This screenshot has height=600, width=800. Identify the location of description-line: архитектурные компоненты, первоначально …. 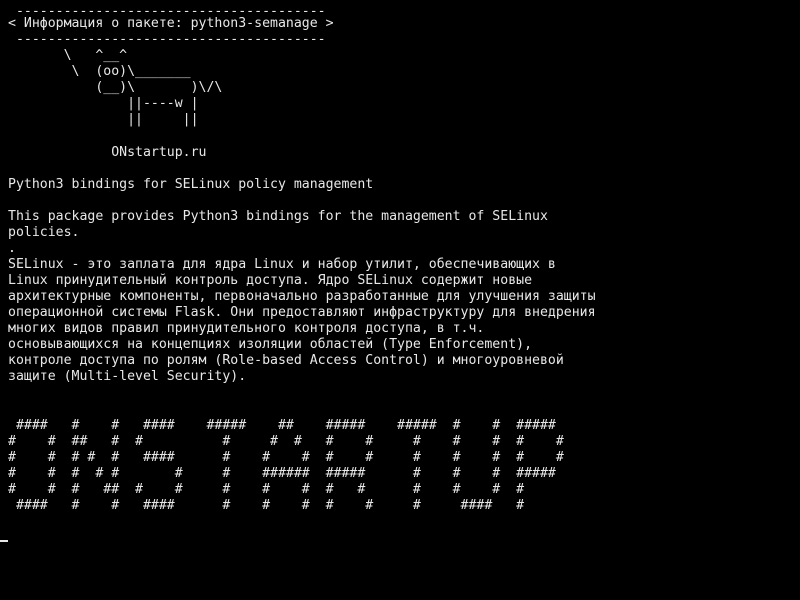
(302, 296).